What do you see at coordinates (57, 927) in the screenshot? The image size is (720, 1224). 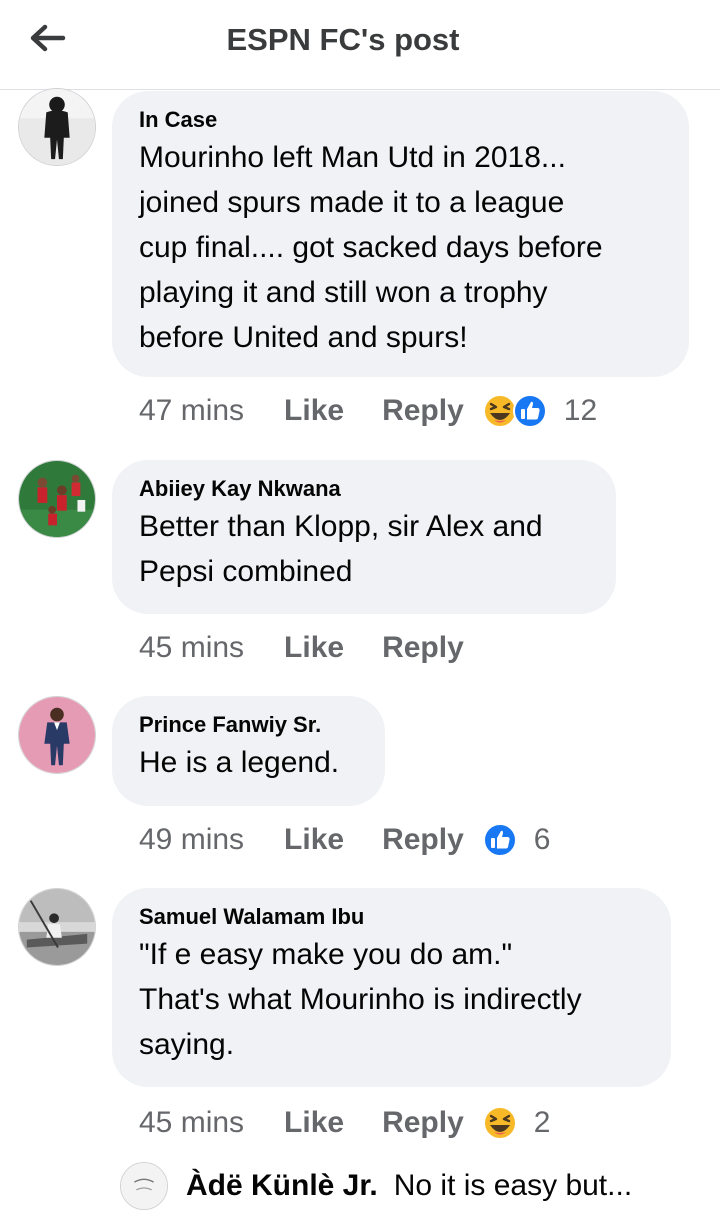 I see `avatar-samuel-walamam-ibu` at bounding box center [57, 927].